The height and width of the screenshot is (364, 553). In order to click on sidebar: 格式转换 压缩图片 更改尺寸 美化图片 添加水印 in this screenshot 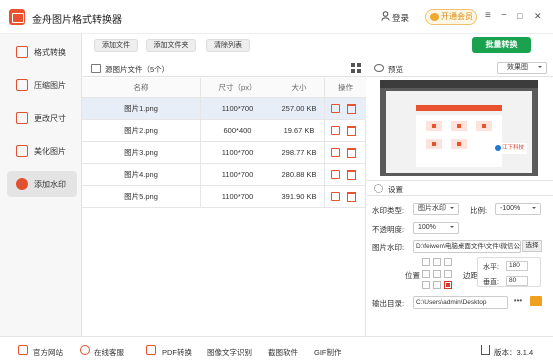, I will do `click(41, 185)`.